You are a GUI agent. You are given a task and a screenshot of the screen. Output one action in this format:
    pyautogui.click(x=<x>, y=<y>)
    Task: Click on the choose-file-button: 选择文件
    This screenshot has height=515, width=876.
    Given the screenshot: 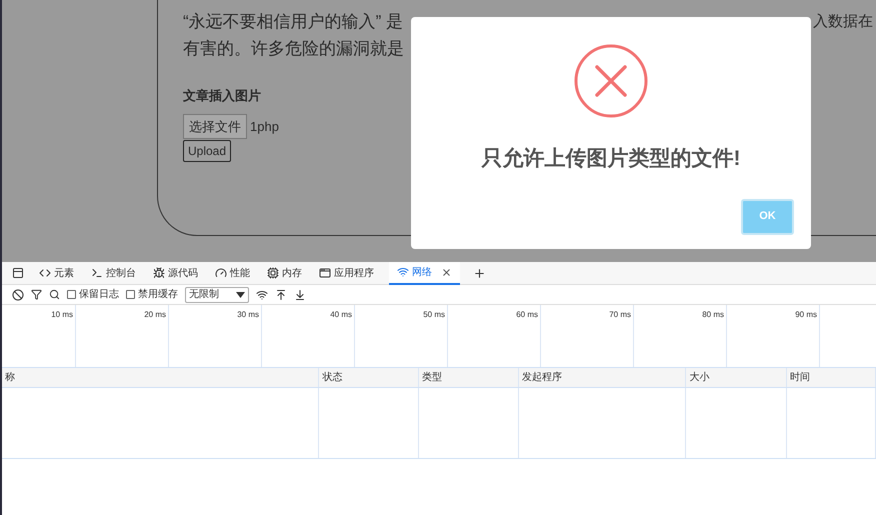 What is the action you would take?
    pyautogui.click(x=215, y=126)
    